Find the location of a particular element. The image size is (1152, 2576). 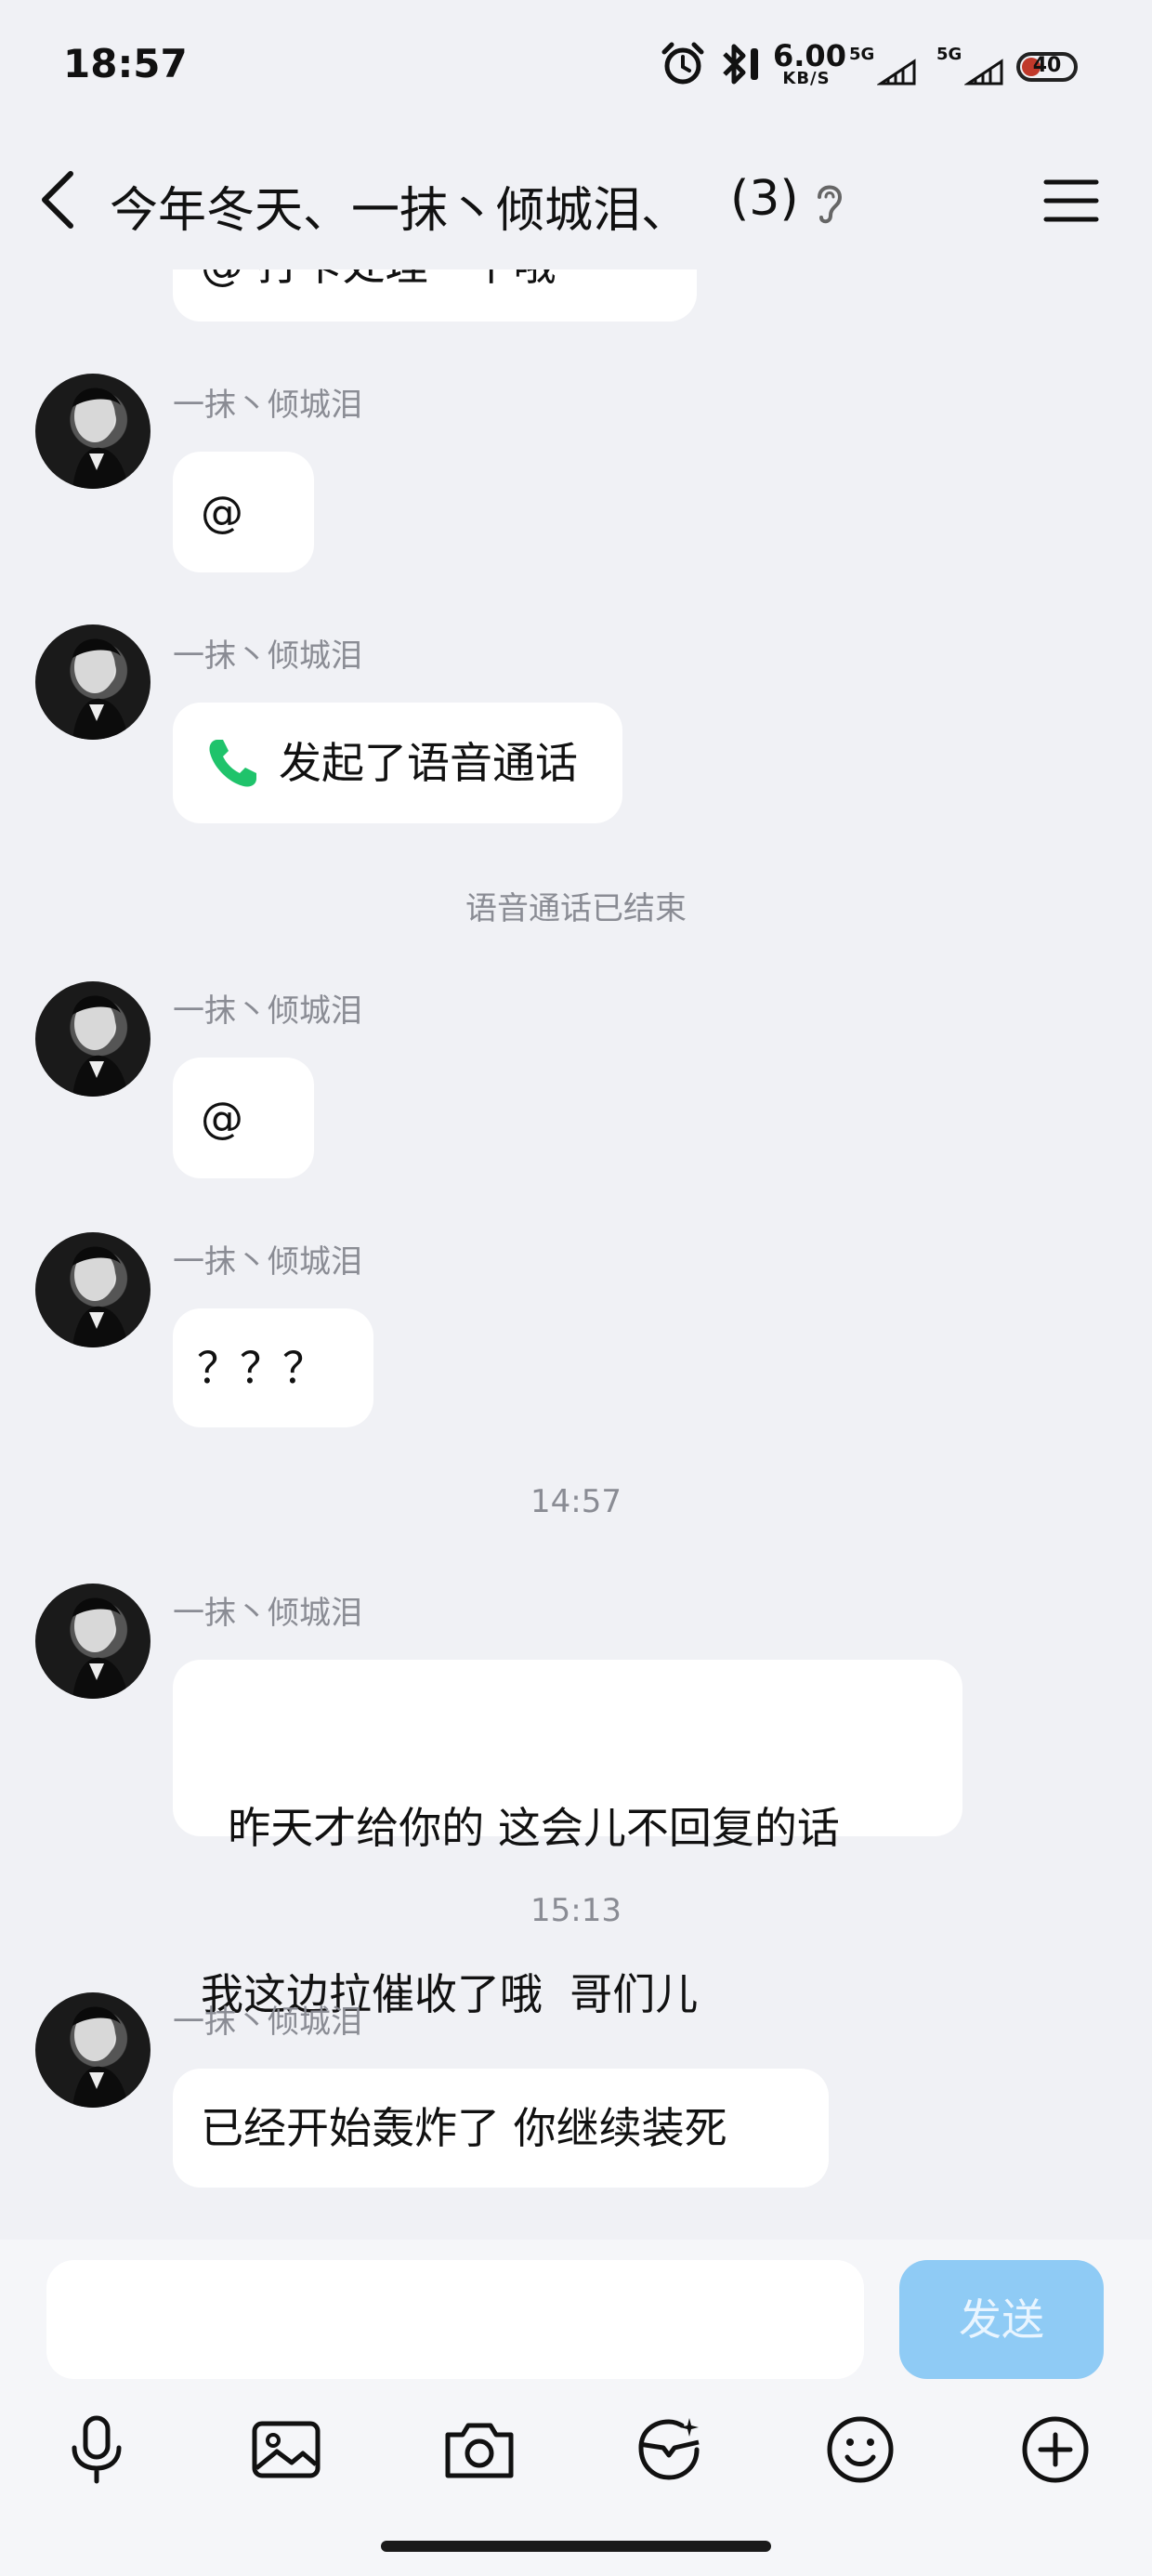

message-input is located at coordinates (455, 2319).